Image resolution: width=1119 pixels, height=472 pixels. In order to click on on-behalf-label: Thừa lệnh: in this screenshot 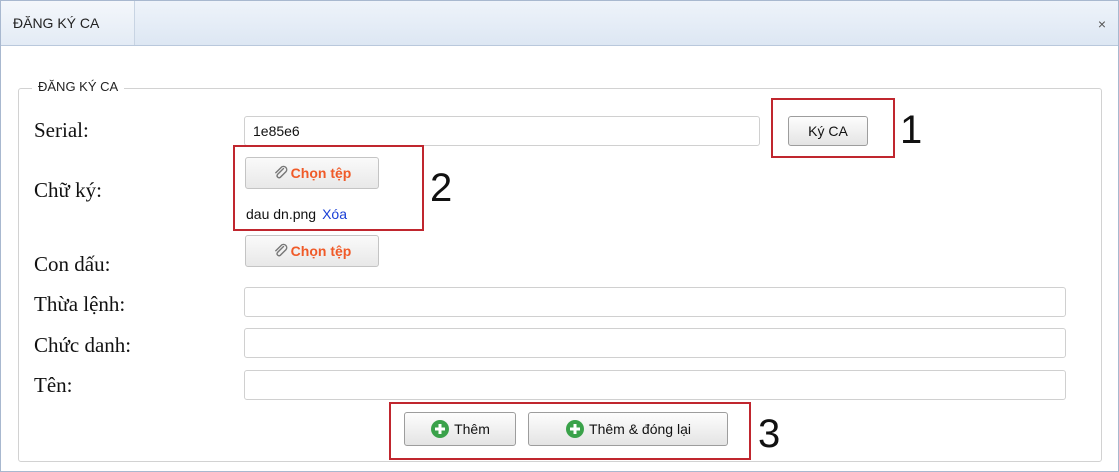, I will do `click(80, 304)`.